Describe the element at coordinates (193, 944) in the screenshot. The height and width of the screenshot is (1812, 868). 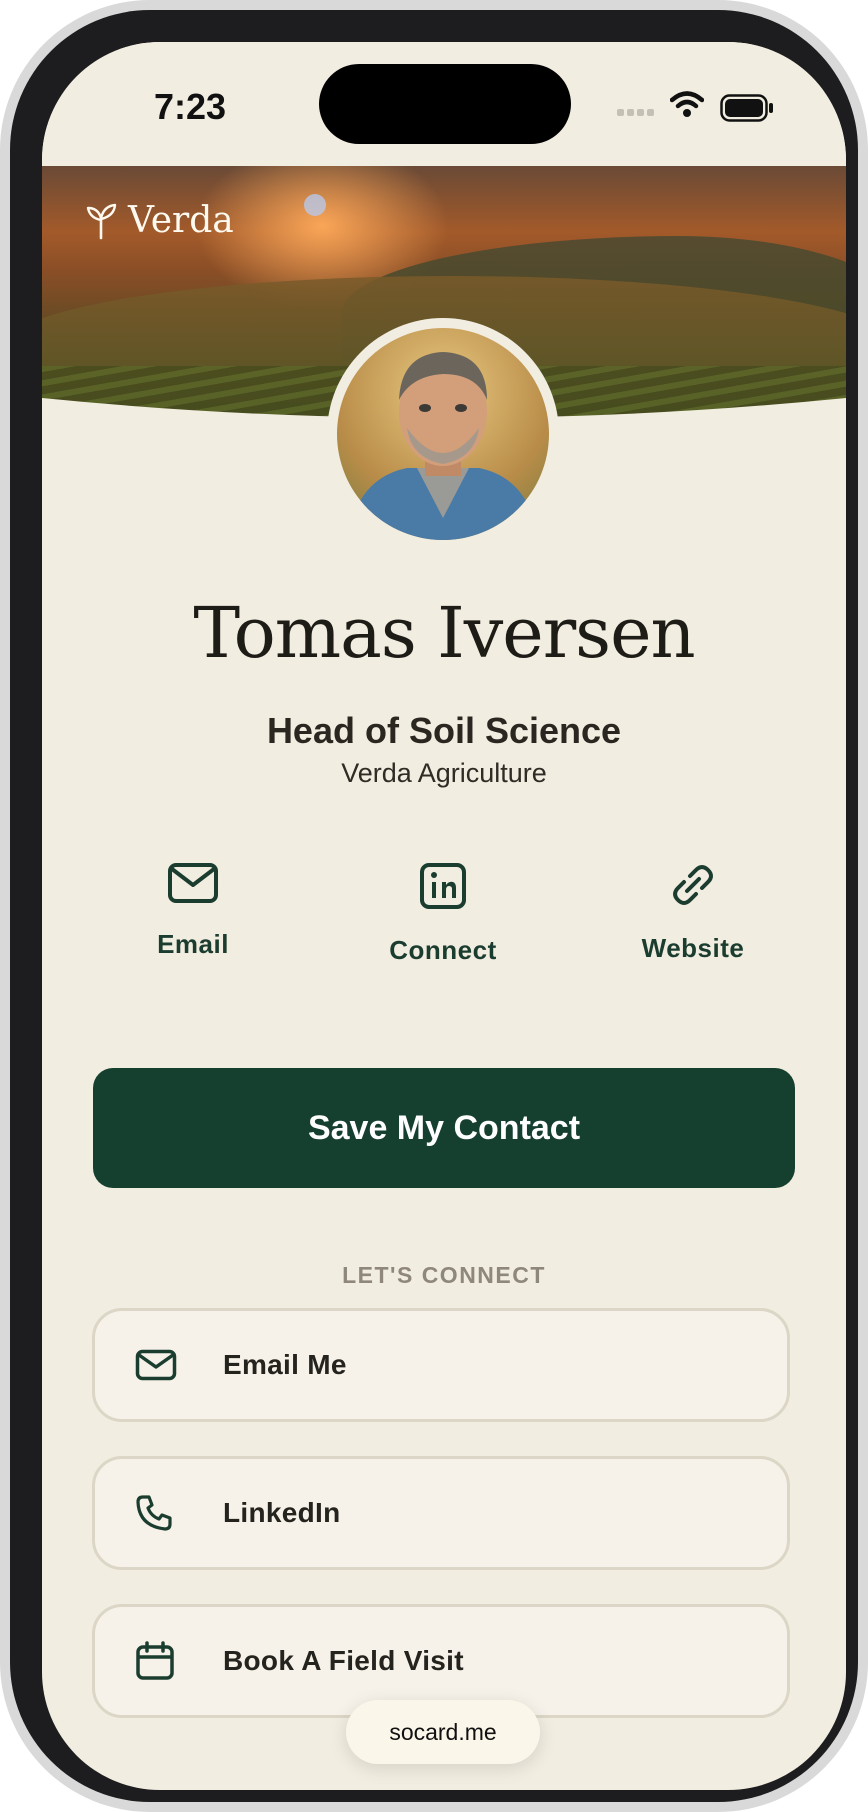
I see `quick-action-email-label: Email` at that location.